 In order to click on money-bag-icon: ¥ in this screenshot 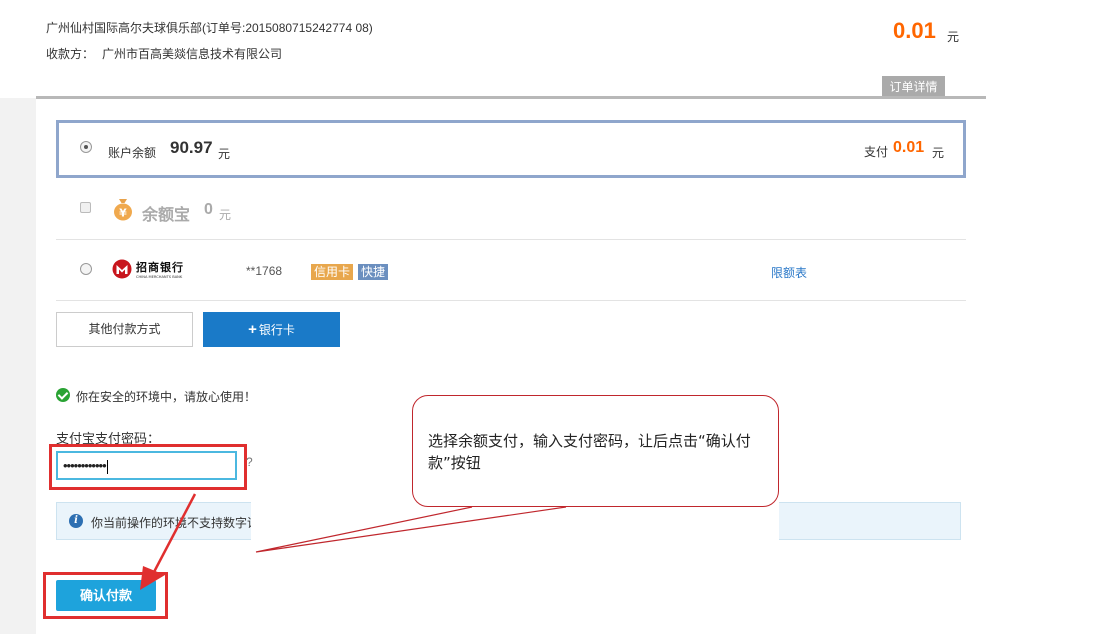, I will do `click(123, 210)`.